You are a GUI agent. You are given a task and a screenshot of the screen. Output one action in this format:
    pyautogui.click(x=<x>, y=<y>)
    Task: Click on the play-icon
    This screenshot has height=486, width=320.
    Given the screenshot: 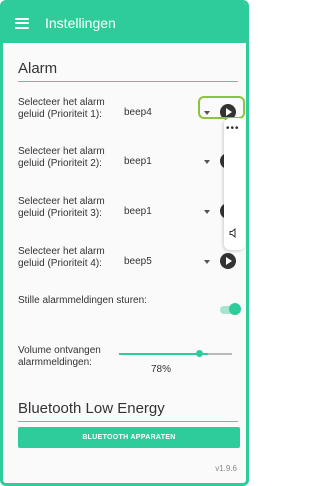 What is the action you would take?
    pyautogui.click(x=228, y=261)
    